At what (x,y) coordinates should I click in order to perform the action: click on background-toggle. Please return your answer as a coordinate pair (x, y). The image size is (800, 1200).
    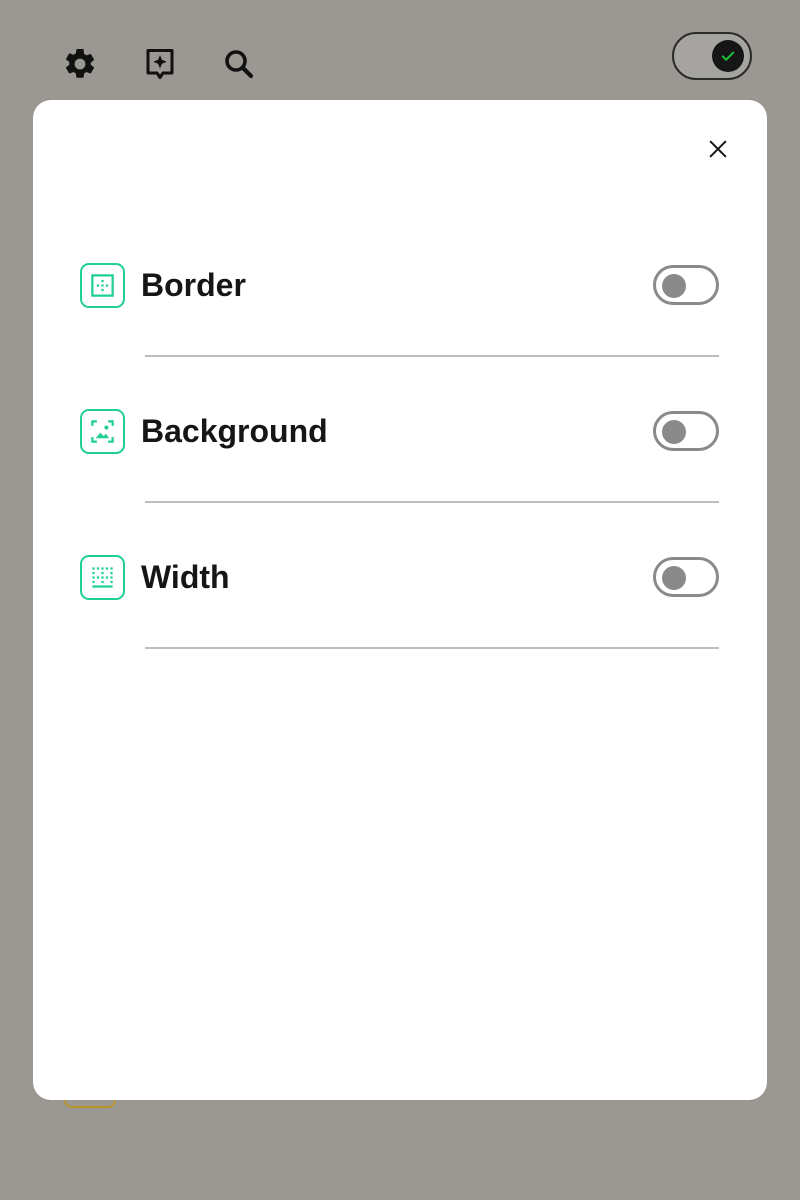
    Looking at the image, I should click on (686, 431).